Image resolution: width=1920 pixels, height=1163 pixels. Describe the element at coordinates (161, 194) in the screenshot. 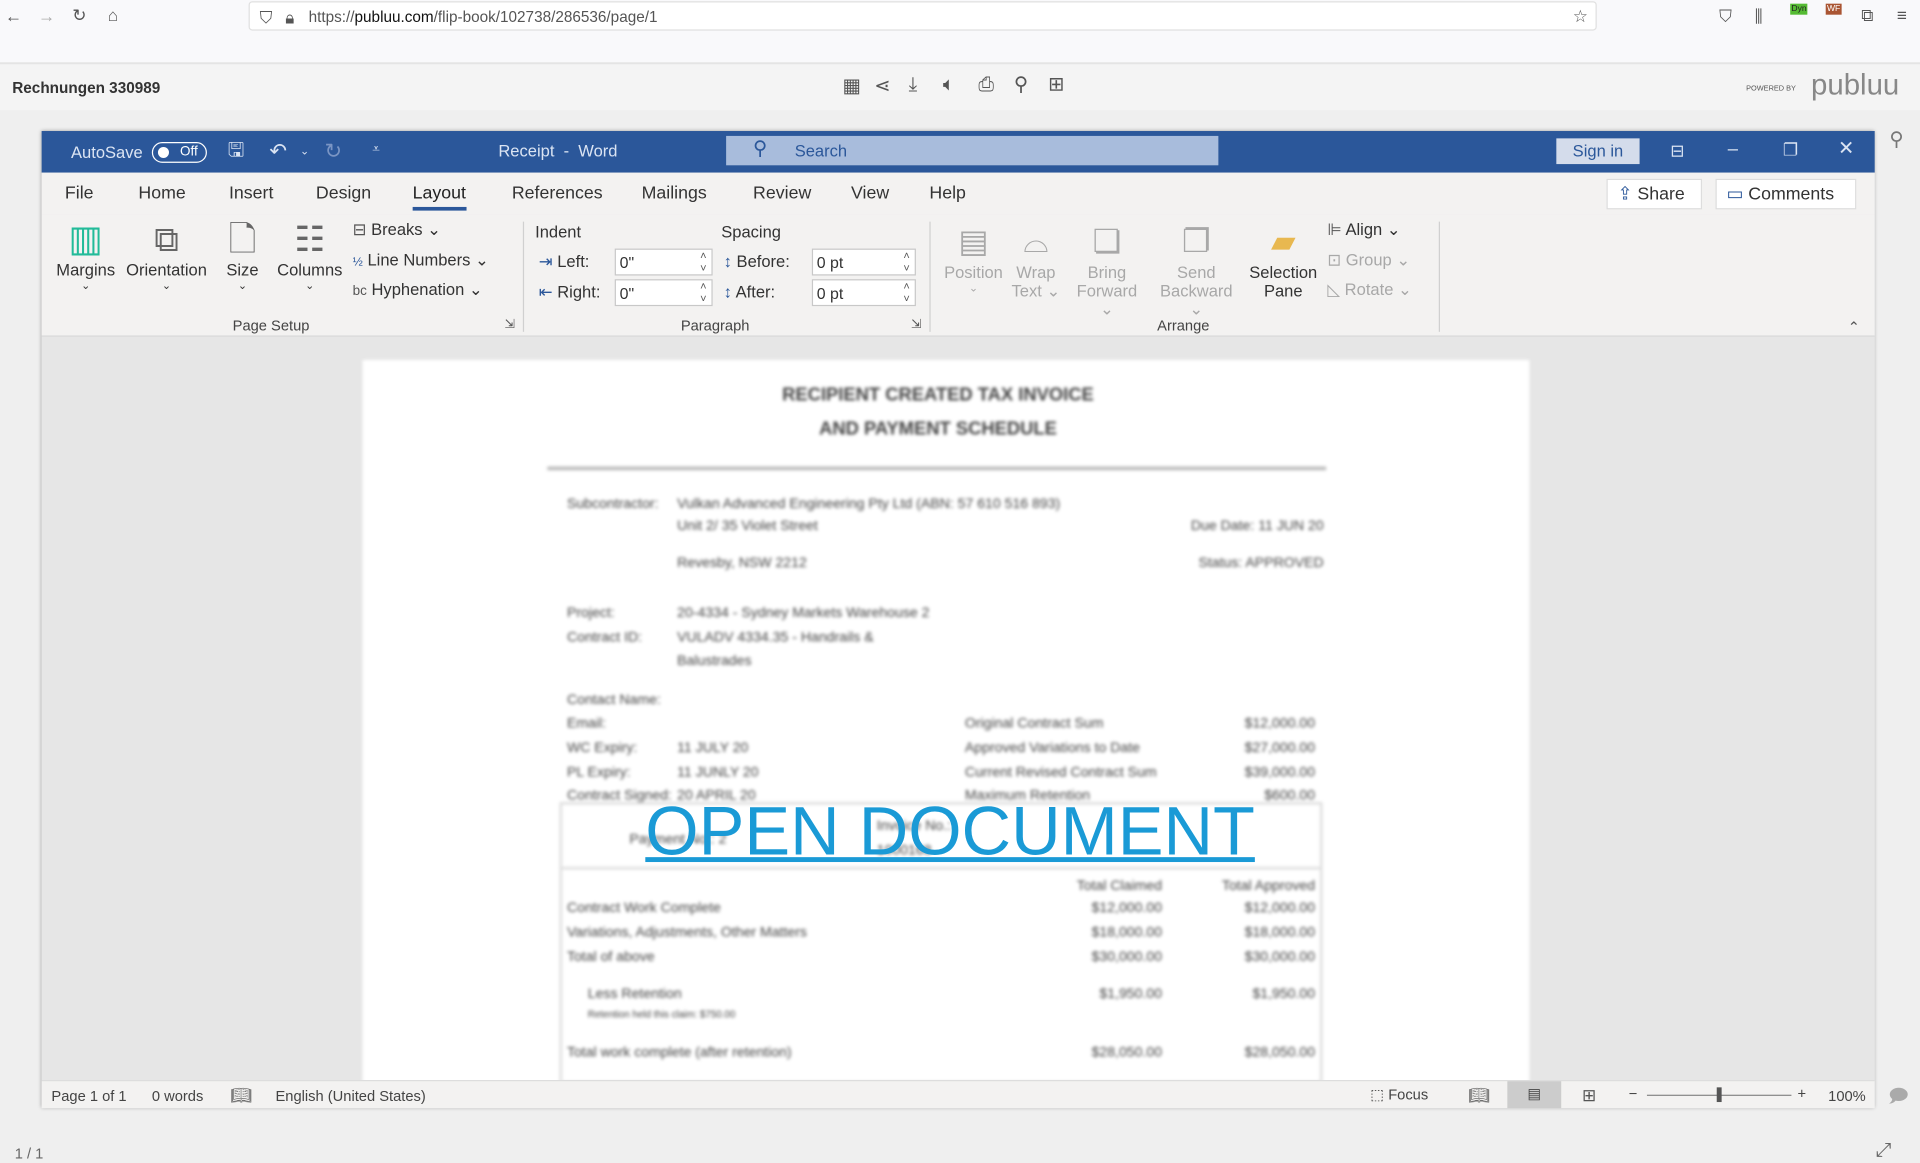

I see `tab-home: Home` at that location.